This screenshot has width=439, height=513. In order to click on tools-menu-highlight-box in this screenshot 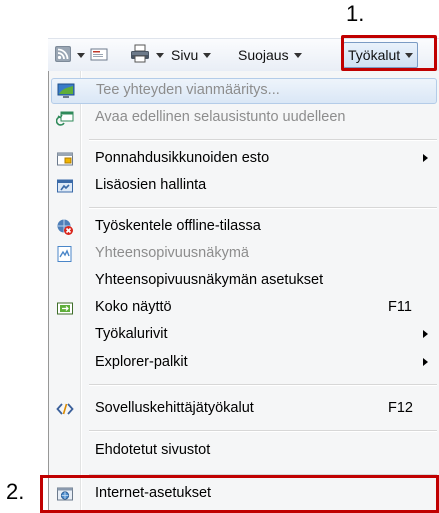, I will do `click(389, 53)`.